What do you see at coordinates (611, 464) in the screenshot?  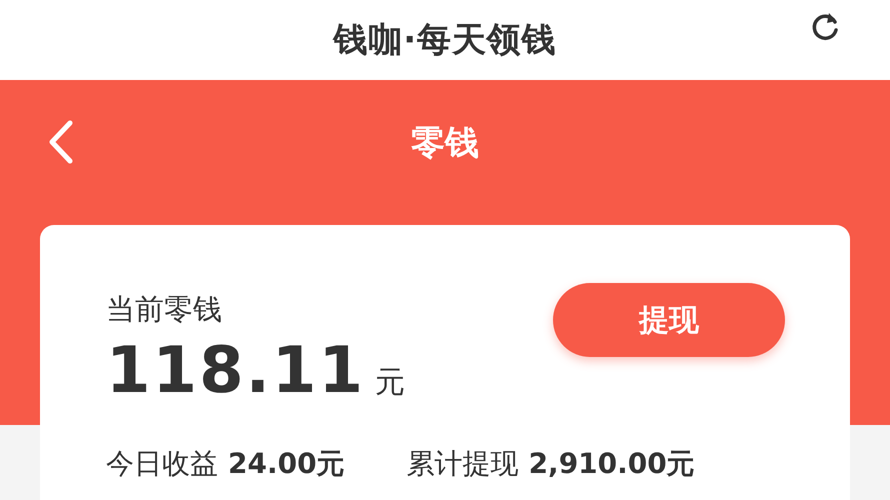 I see `stat-value: 2,910.00元` at bounding box center [611, 464].